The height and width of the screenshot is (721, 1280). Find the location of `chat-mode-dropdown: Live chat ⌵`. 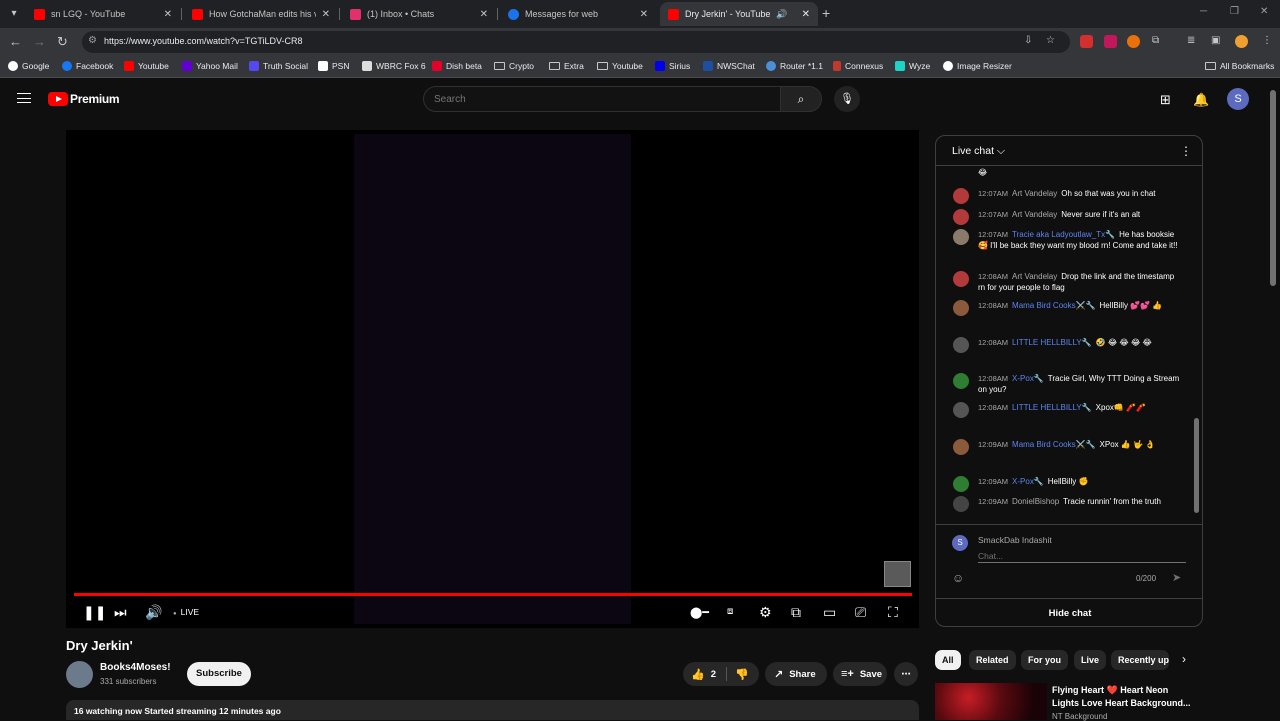

chat-mode-dropdown: Live chat ⌵ is located at coordinates (978, 151).